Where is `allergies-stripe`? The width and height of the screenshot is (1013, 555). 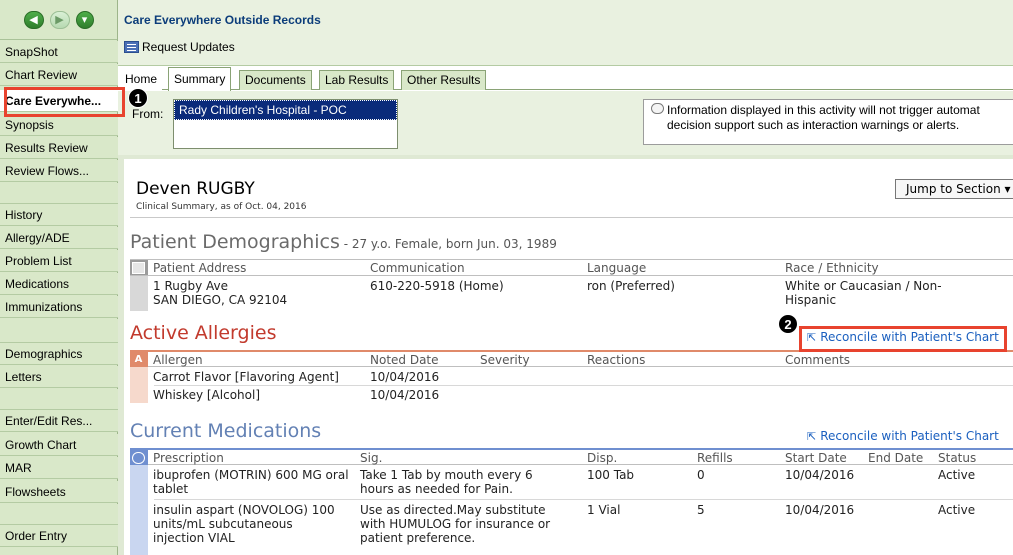 allergies-stripe is located at coordinates (139, 385).